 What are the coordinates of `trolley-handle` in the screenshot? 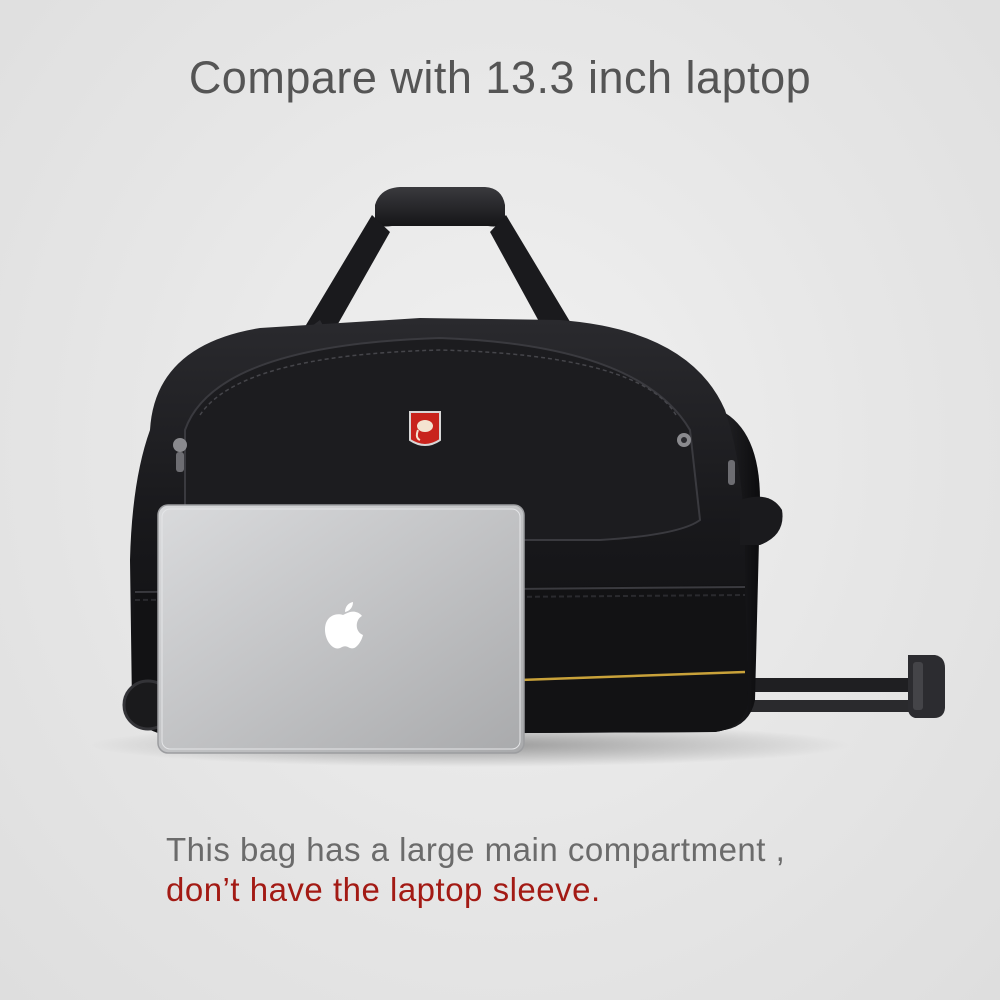 It's located at (842, 686).